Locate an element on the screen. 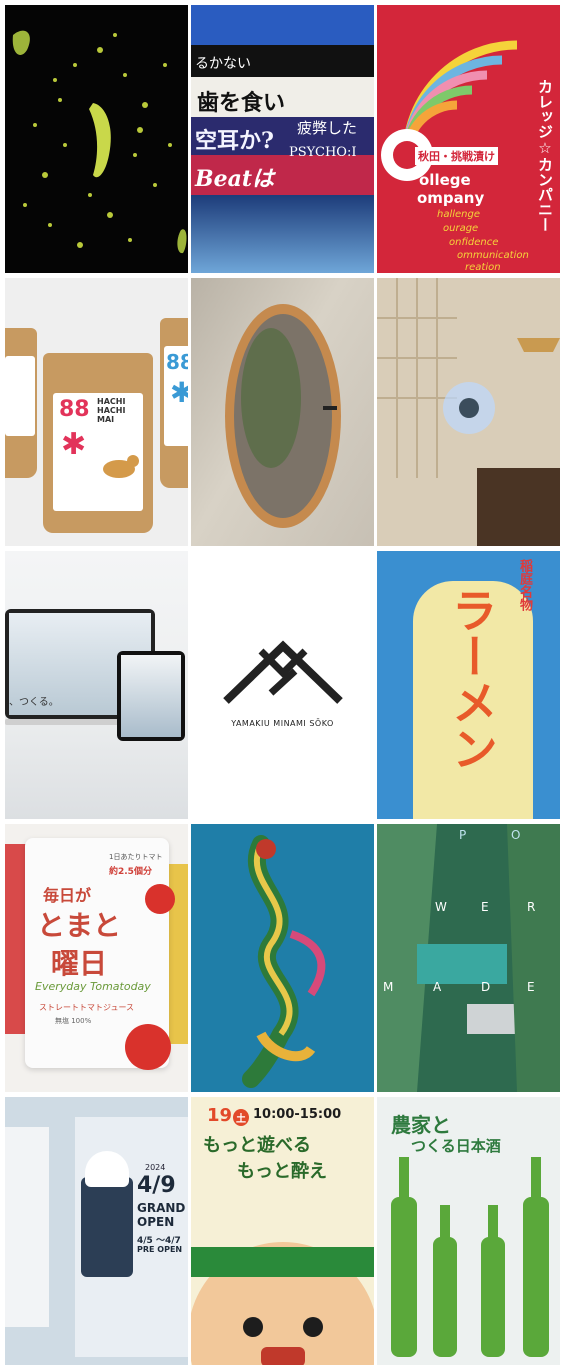 The height and width of the screenshot is (1369, 565). event-headline: もっと遊べる is located at coordinates (257, 1145).